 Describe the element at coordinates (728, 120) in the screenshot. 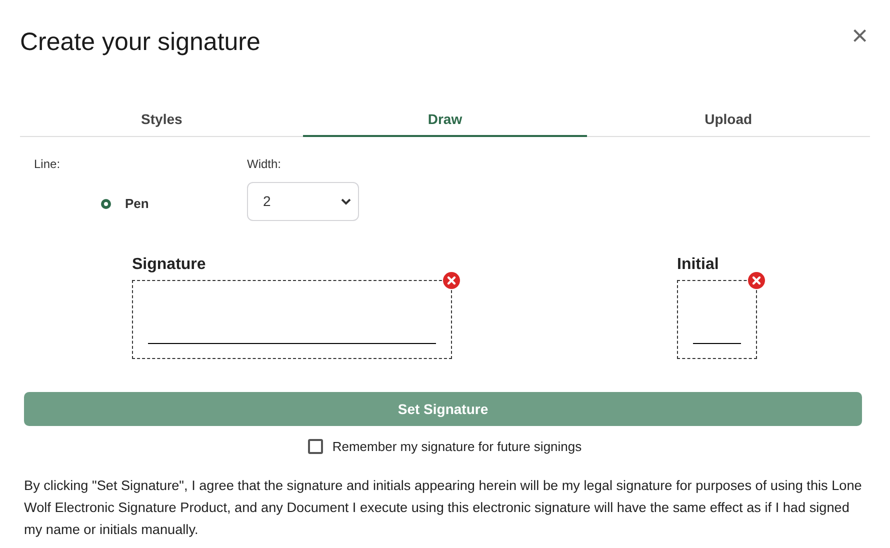

I see `tab: Upload` at that location.